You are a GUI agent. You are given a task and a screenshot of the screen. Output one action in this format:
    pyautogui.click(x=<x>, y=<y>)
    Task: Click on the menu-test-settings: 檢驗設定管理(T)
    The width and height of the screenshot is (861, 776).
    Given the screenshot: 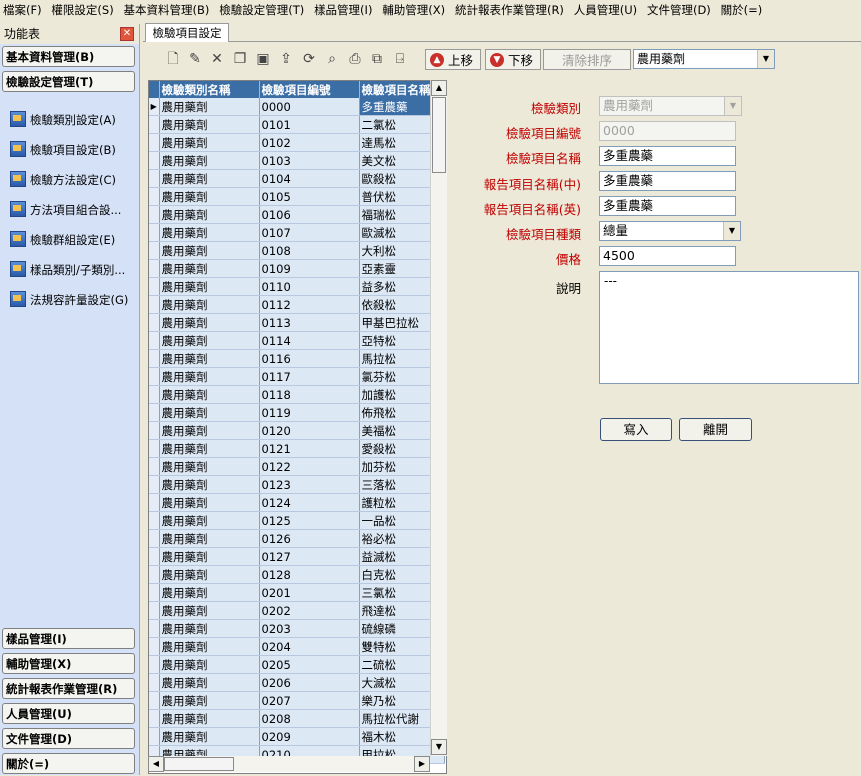 What is the action you would take?
    pyautogui.click(x=261, y=10)
    